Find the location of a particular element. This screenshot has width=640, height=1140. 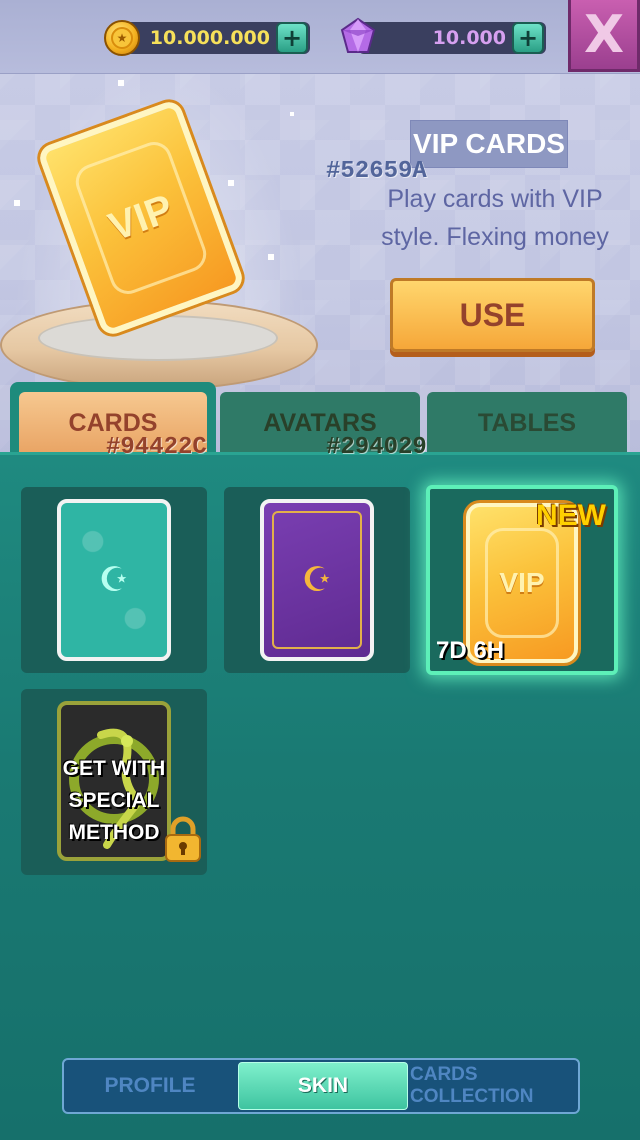

card-back-teal: ☪ is located at coordinates (114, 580).